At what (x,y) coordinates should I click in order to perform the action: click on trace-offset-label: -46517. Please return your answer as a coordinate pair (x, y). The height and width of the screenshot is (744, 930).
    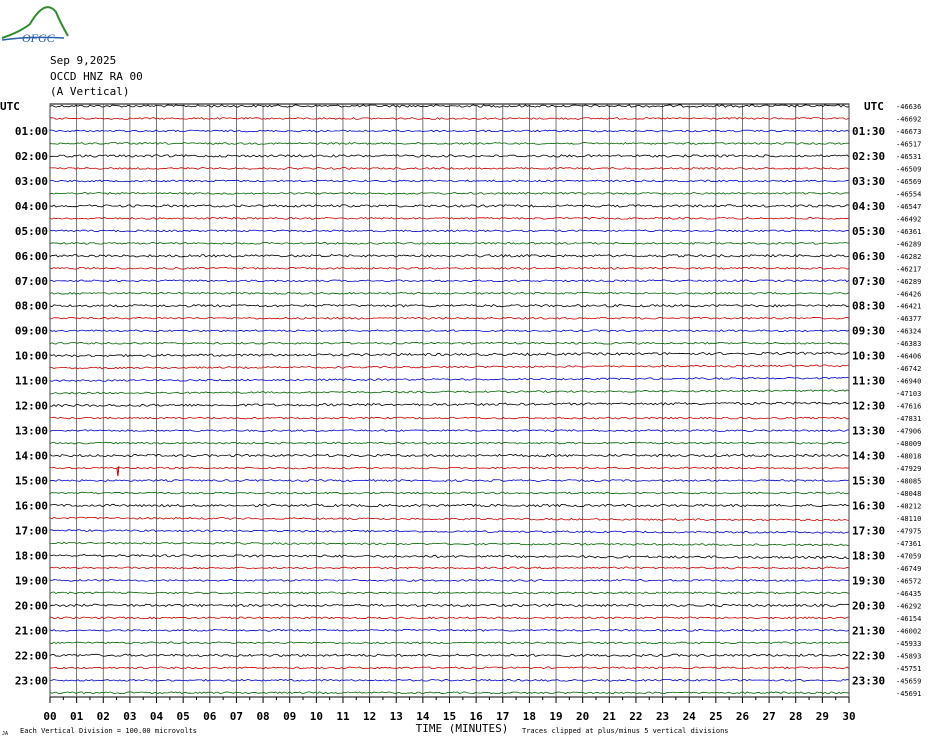
    Looking at the image, I should click on (908, 144).